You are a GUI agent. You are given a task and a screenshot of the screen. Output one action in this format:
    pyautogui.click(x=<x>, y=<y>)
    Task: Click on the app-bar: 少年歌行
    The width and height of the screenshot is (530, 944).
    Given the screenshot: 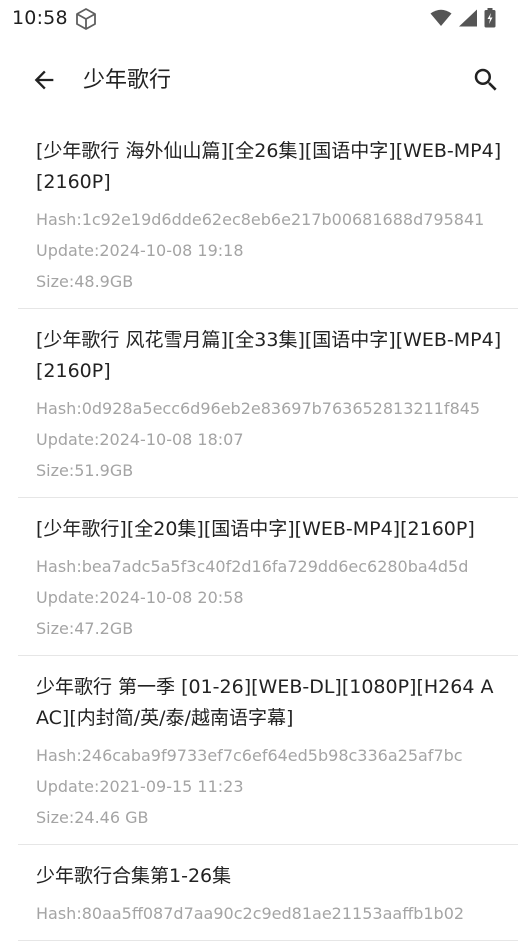 What is the action you would take?
    pyautogui.click(x=265, y=79)
    